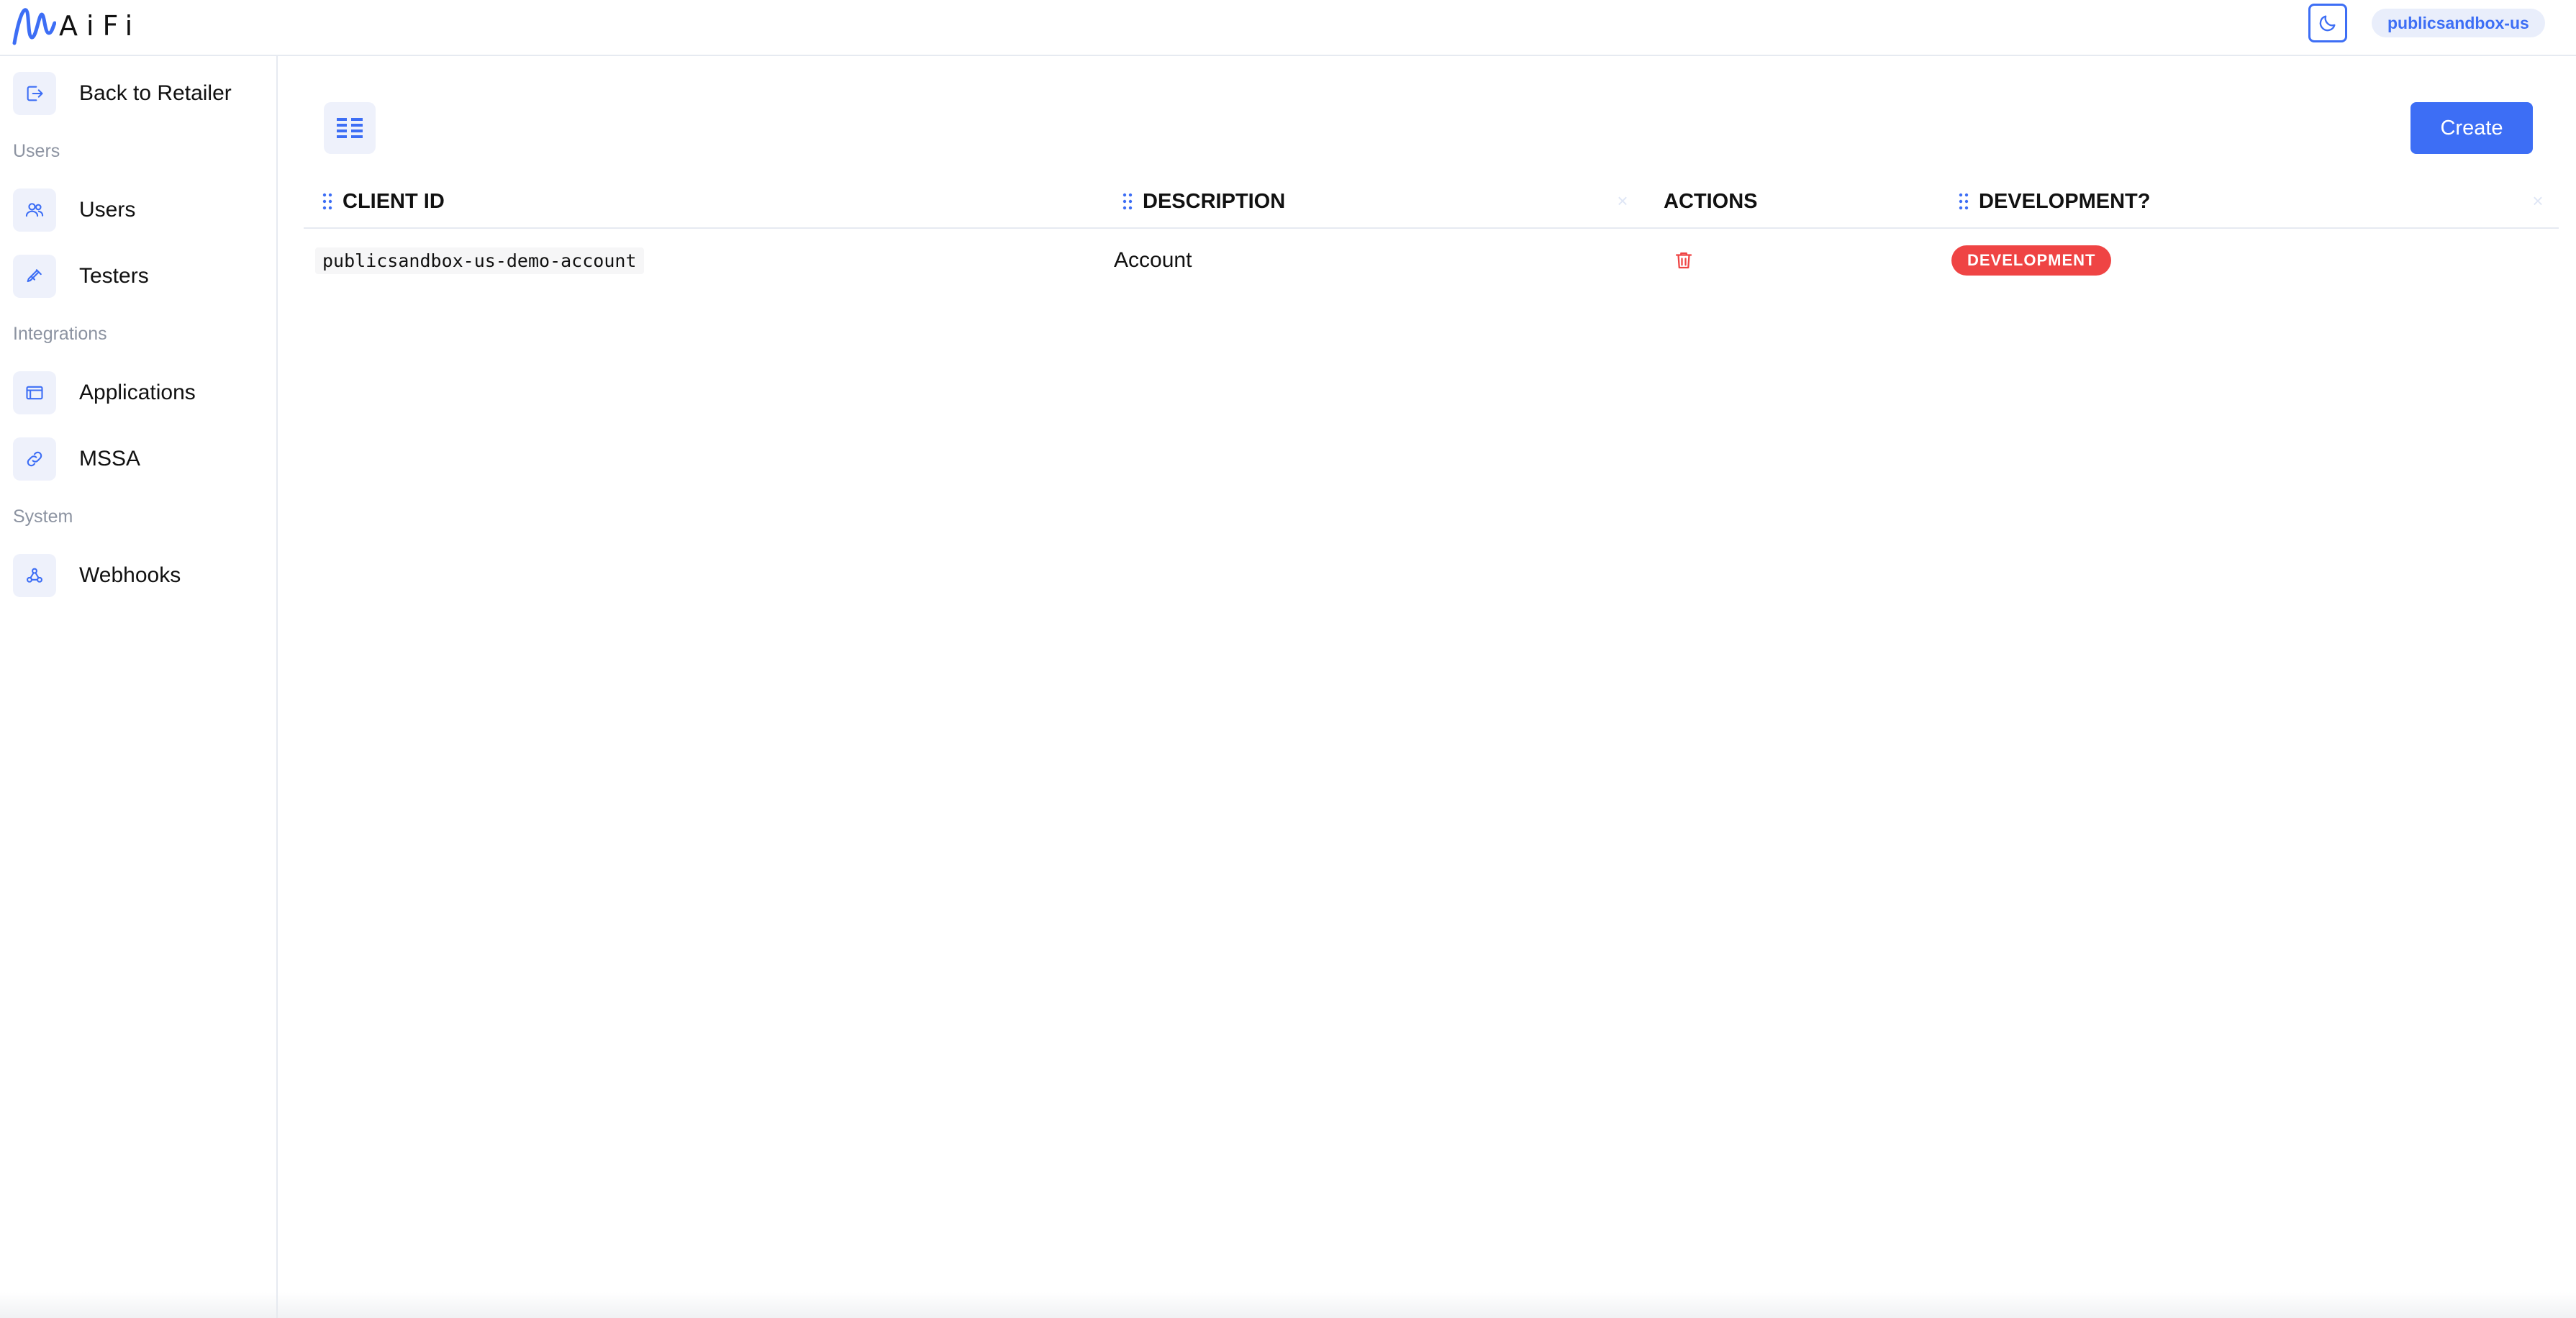  I want to click on description-value: Account, so click(1153, 260).